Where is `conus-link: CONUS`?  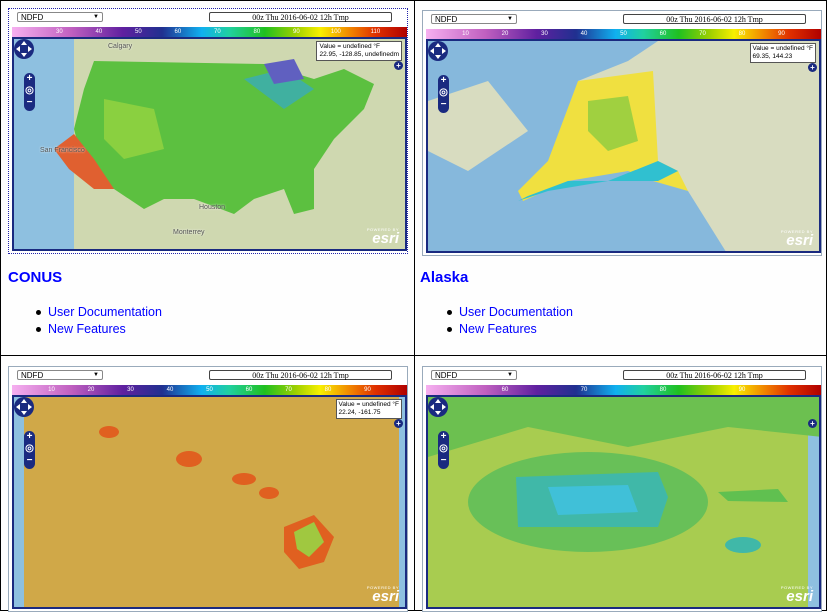 conus-link: CONUS is located at coordinates (35, 277).